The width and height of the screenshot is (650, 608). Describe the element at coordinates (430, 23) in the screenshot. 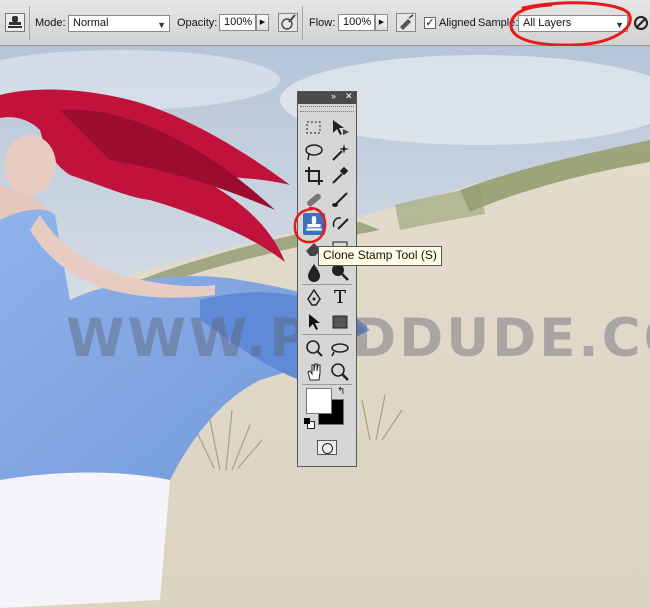

I see `aligned-checkbox: ✓` at that location.